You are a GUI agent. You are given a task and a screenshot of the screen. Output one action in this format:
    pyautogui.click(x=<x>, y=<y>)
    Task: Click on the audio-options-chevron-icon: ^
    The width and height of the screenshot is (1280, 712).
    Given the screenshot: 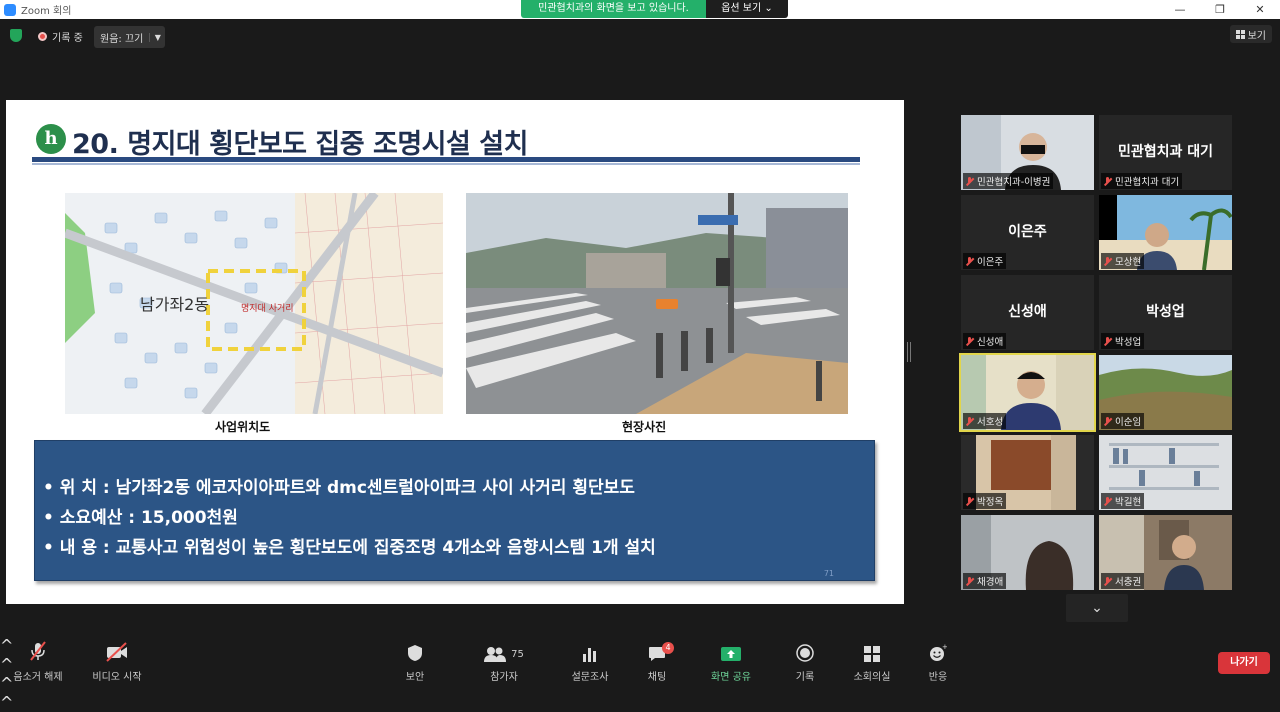 What is the action you would take?
    pyautogui.click(x=640, y=645)
    